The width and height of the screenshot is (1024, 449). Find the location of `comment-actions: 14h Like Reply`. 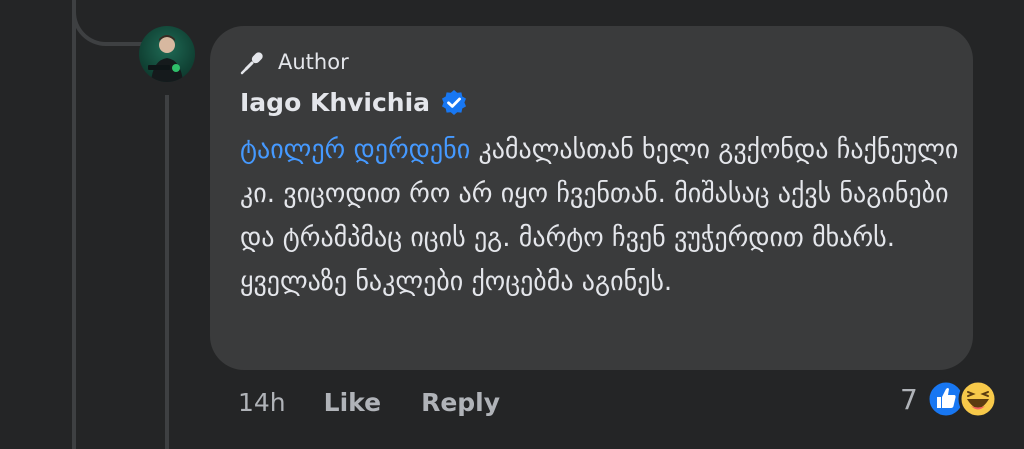

comment-actions: 14h Like Reply is located at coordinates (389, 402).